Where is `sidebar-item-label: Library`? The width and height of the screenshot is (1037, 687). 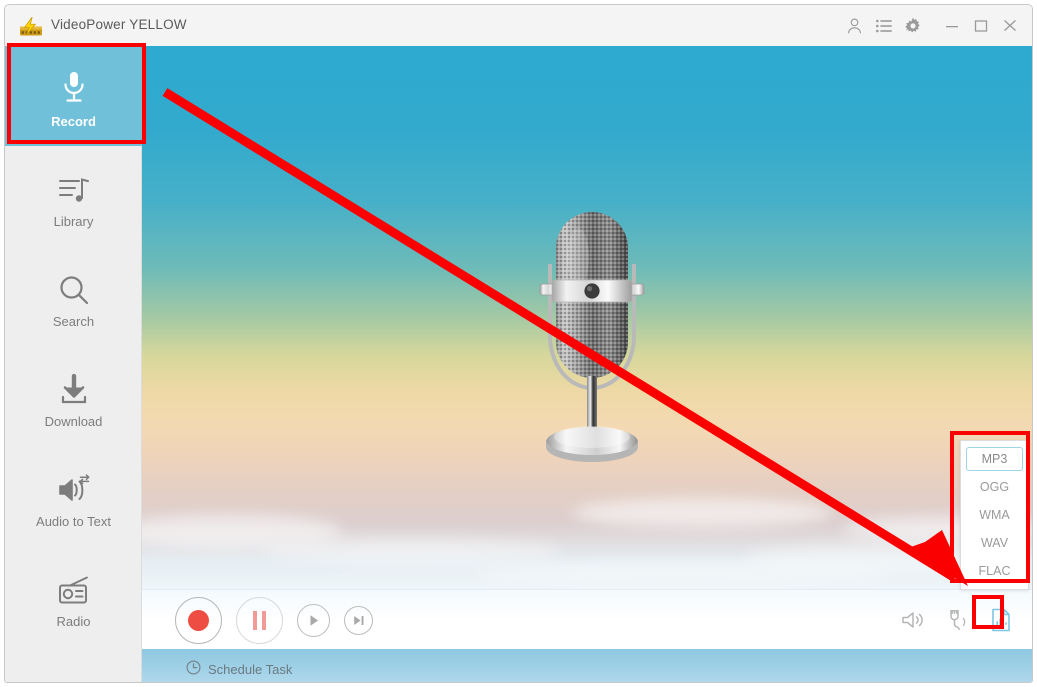
sidebar-item-label: Library is located at coordinates (73, 221).